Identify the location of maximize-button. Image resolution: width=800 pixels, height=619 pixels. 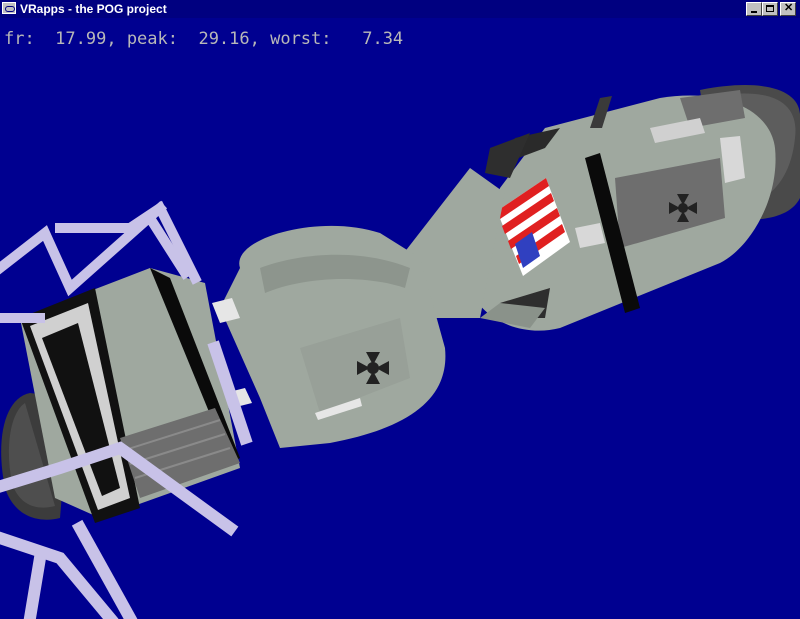
(770, 9).